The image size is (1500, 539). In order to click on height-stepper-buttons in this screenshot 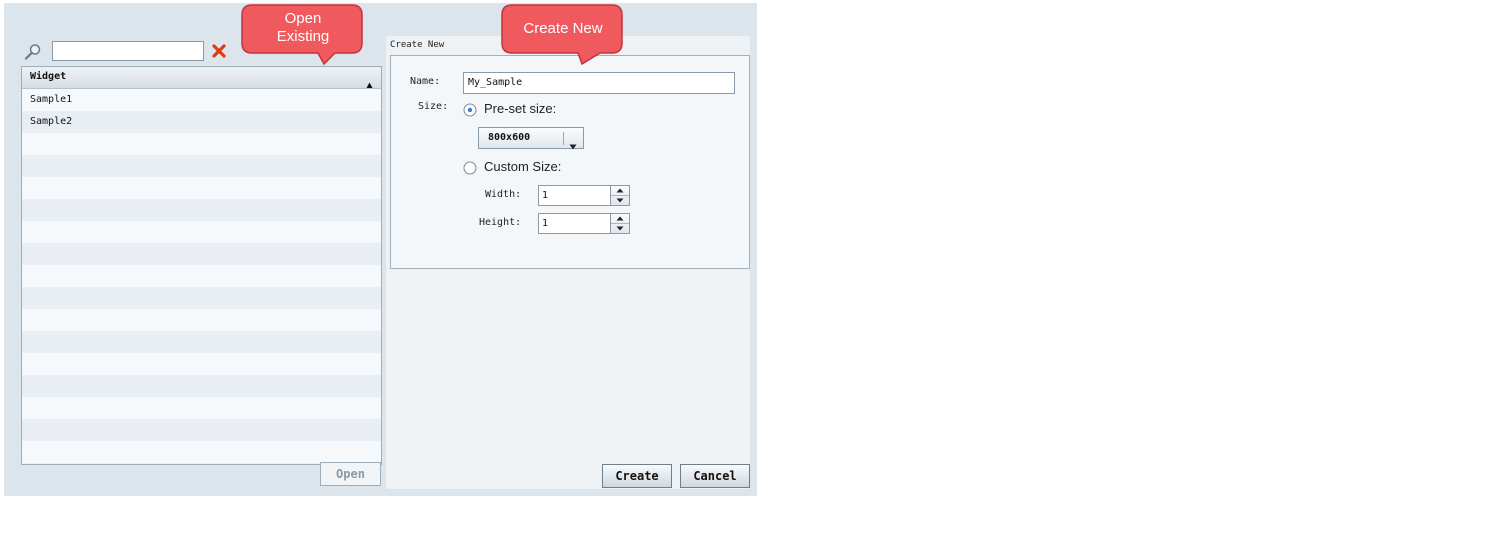, I will do `click(619, 223)`.